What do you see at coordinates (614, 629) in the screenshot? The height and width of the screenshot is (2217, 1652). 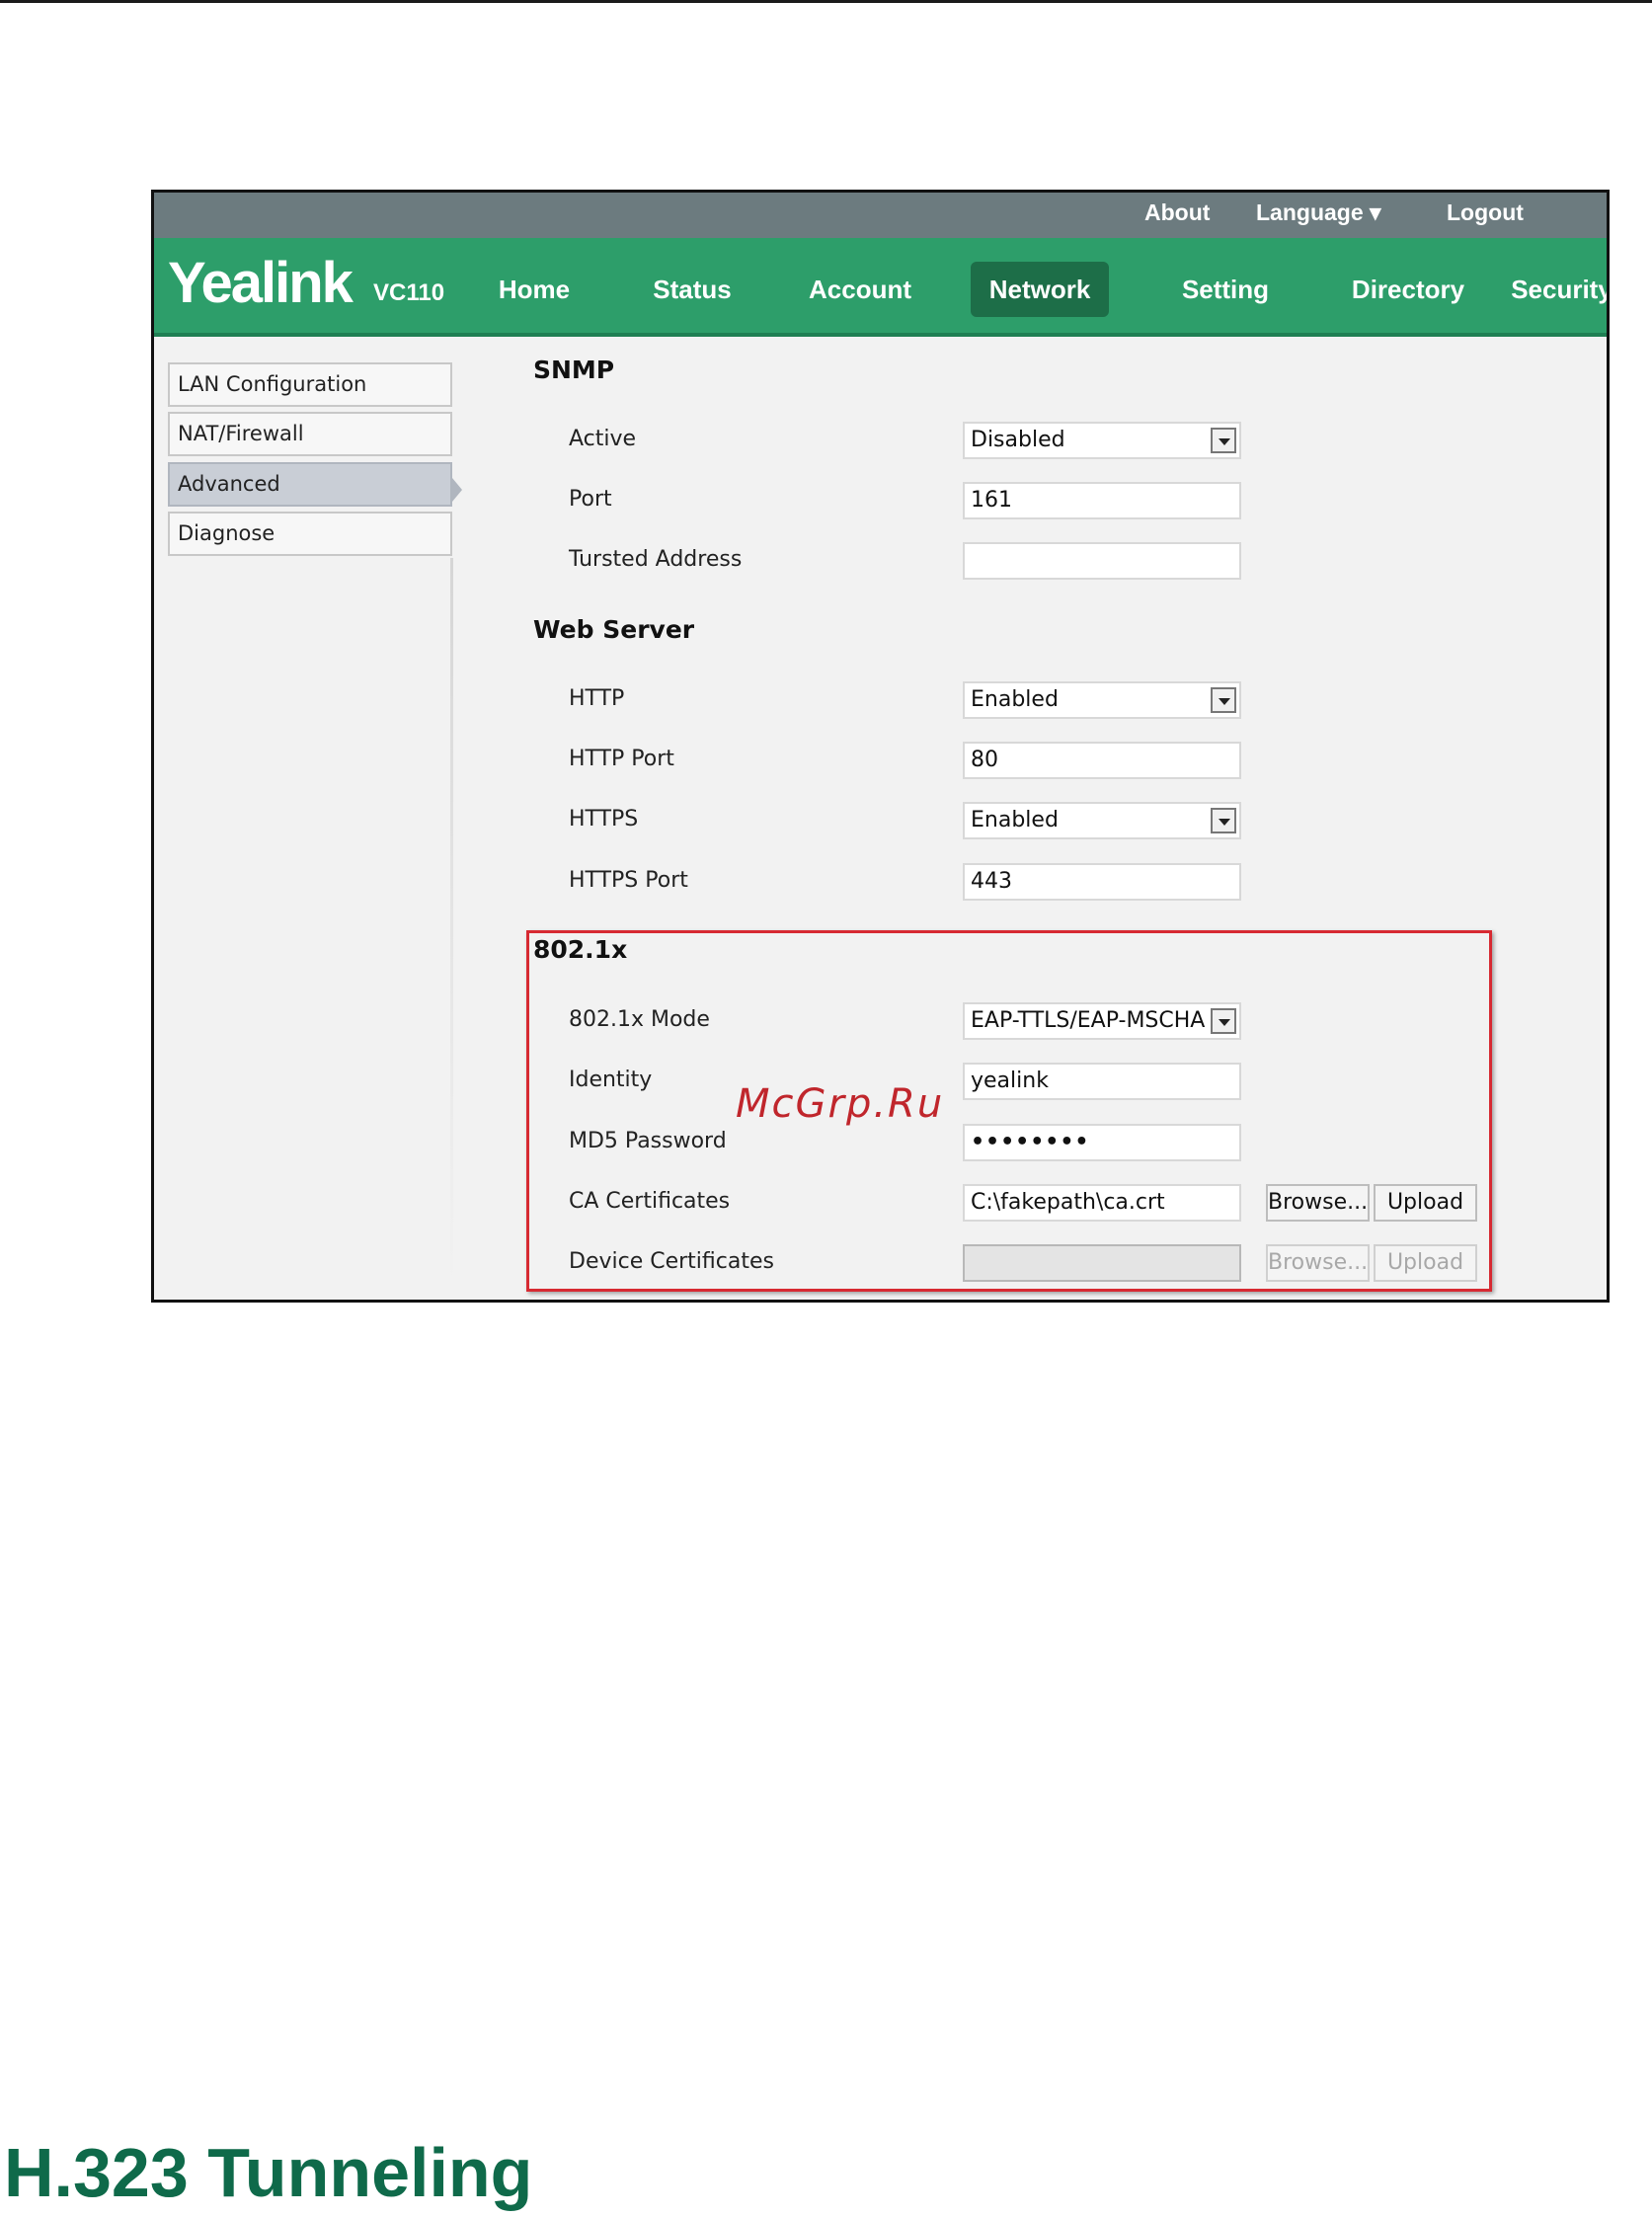 I see `web-server-title: Web Server` at bounding box center [614, 629].